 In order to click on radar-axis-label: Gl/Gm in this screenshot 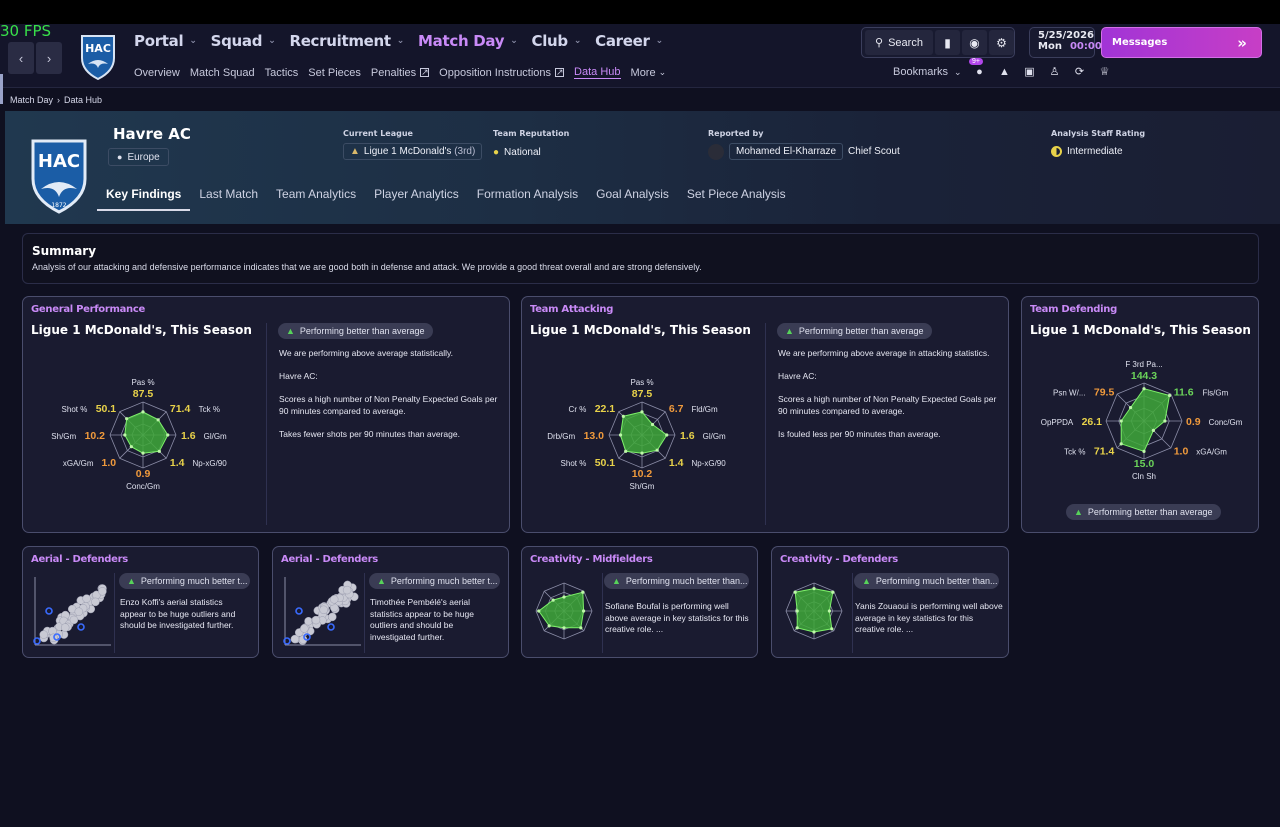, I will do `click(714, 436)`.